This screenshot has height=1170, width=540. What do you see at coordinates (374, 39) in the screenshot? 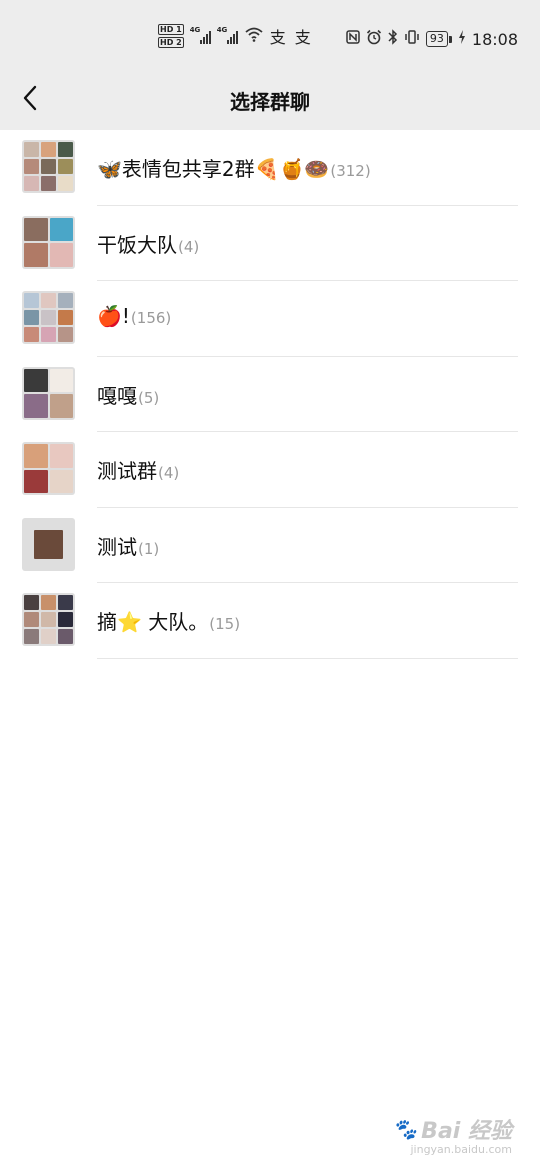
I see `alarm-icon` at bounding box center [374, 39].